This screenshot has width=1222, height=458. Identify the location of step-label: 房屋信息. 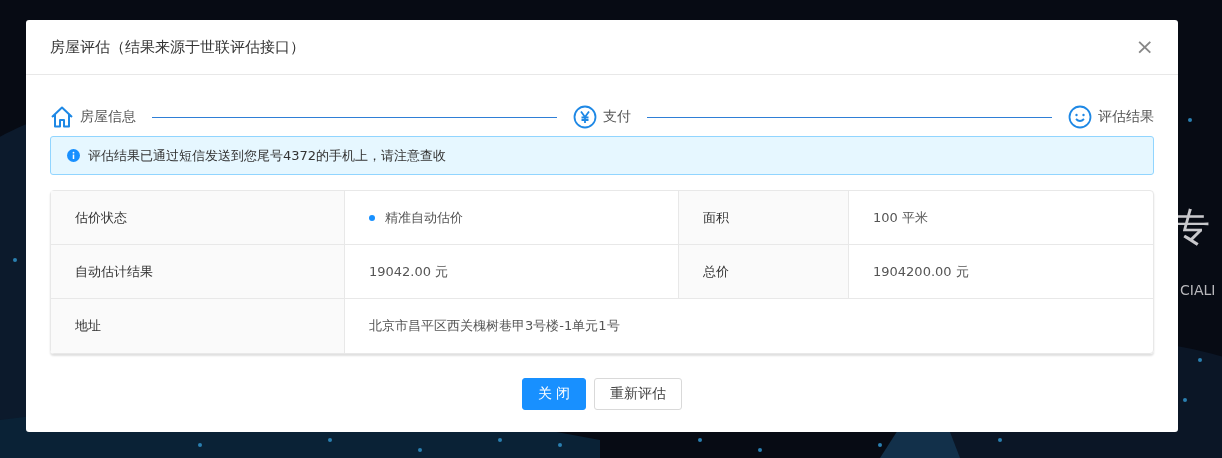
(108, 117).